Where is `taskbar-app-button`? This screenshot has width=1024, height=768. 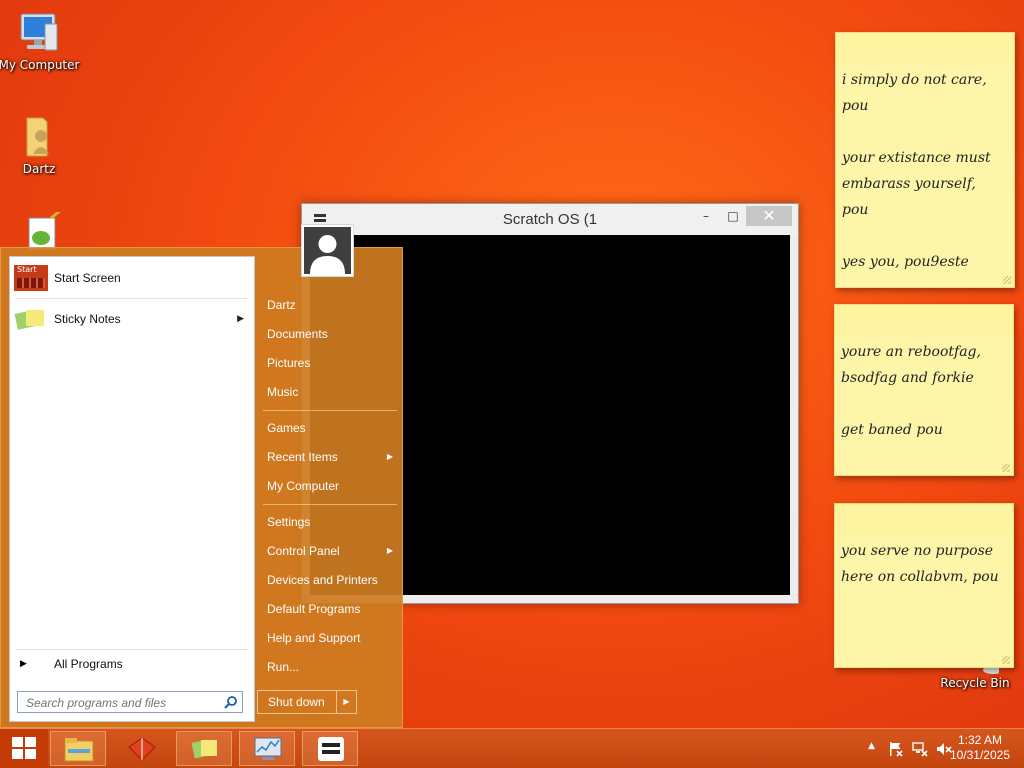 taskbar-app-button is located at coordinates (141, 748).